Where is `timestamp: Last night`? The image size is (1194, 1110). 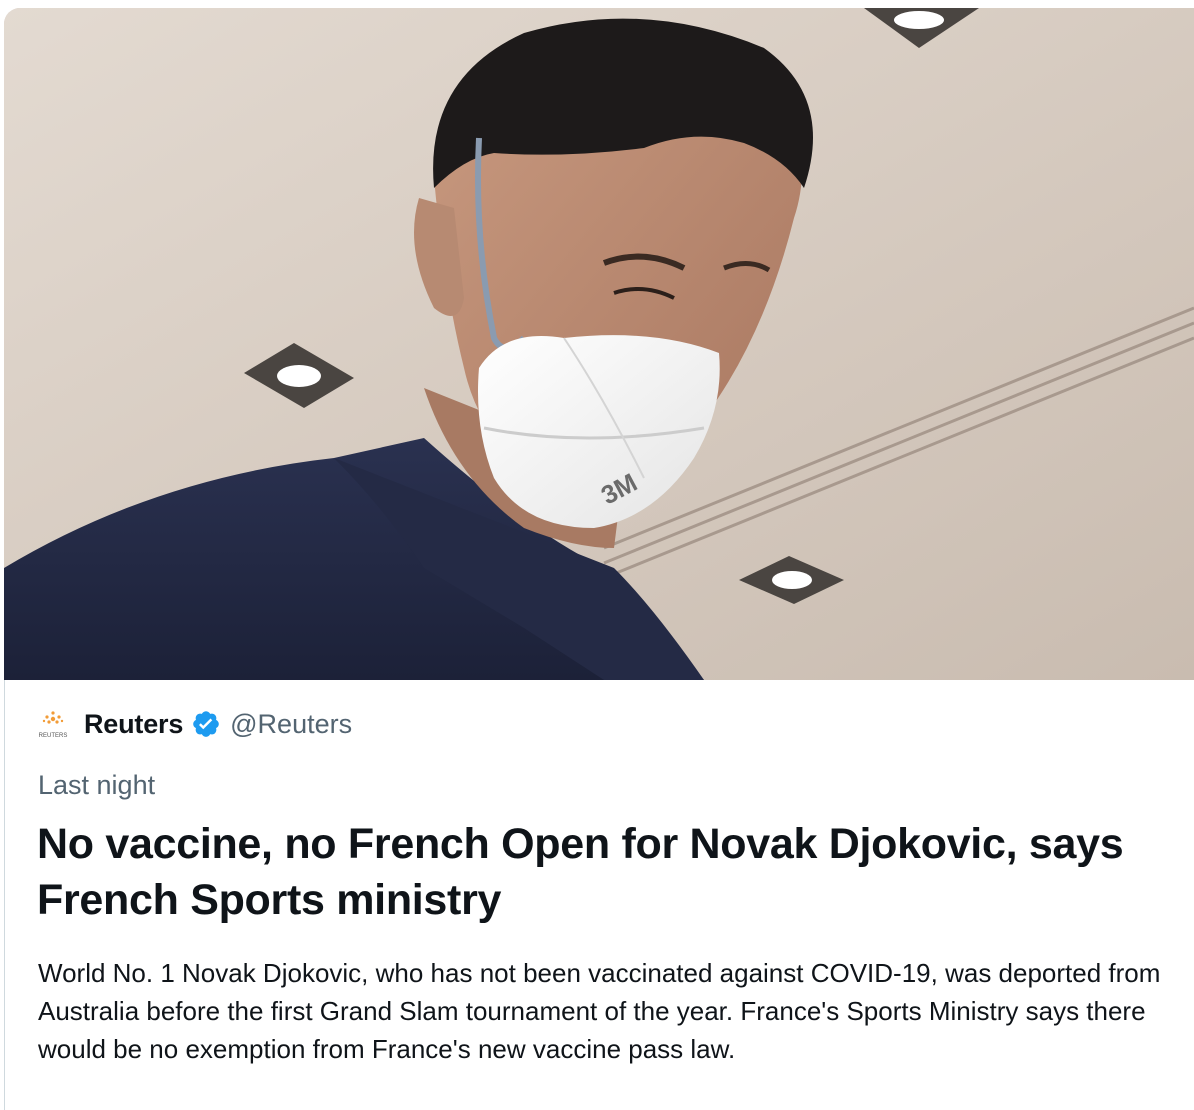 timestamp: Last night is located at coordinates (97, 785).